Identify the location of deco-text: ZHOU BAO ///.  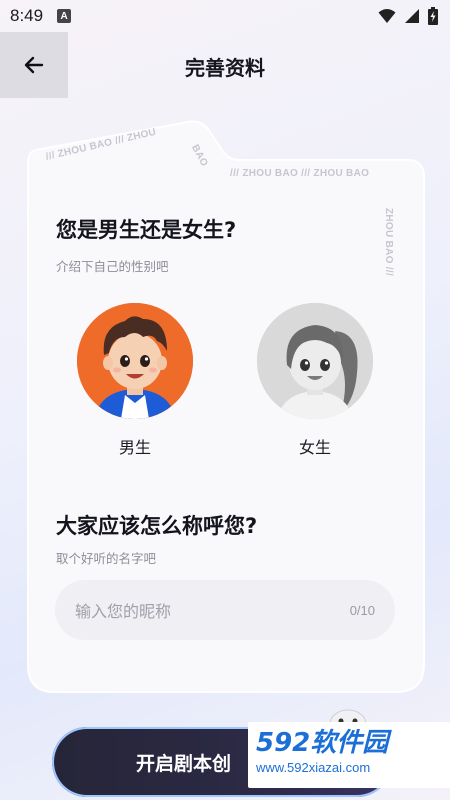
(388, 242).